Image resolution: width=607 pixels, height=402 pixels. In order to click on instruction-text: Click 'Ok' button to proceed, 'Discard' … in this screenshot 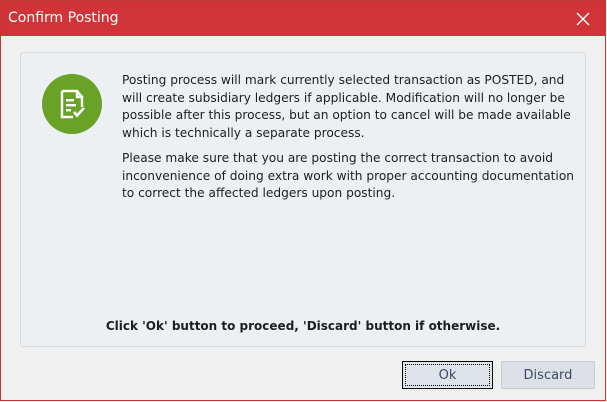, I will do `click(303, 326)`.